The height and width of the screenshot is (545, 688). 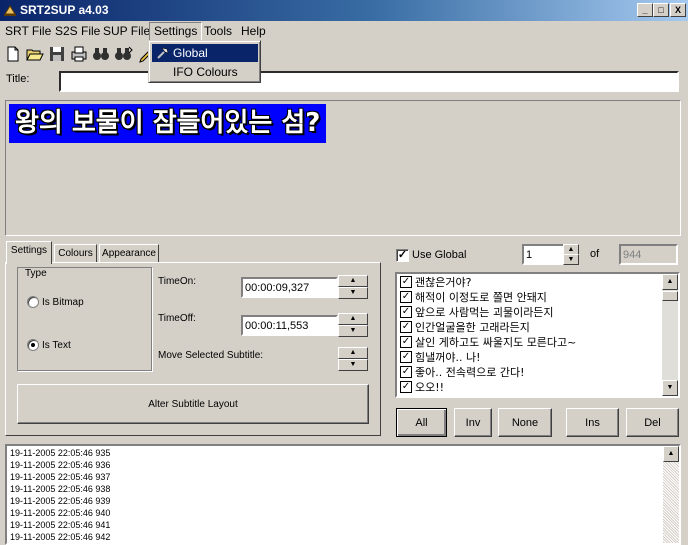 I want to click on list-item: ✓ 괜찮은거야?, so click(x=530, y=282).